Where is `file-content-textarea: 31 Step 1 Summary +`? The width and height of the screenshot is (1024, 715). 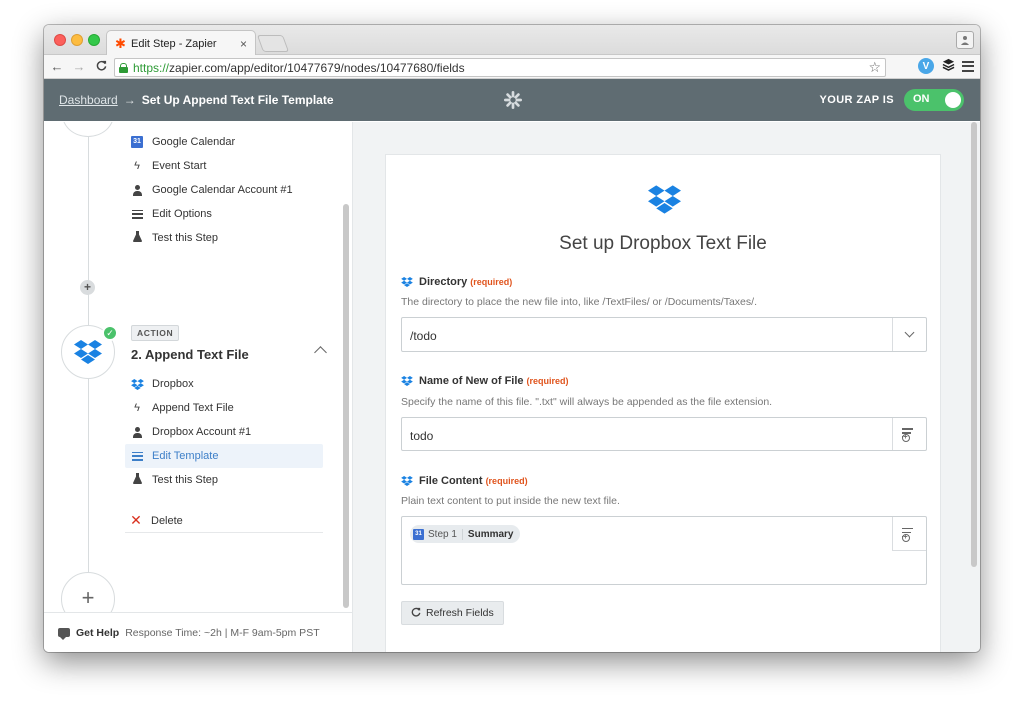 file-content-textarea: 31 Step 1 Summary + is located at coordinates (664, 550).